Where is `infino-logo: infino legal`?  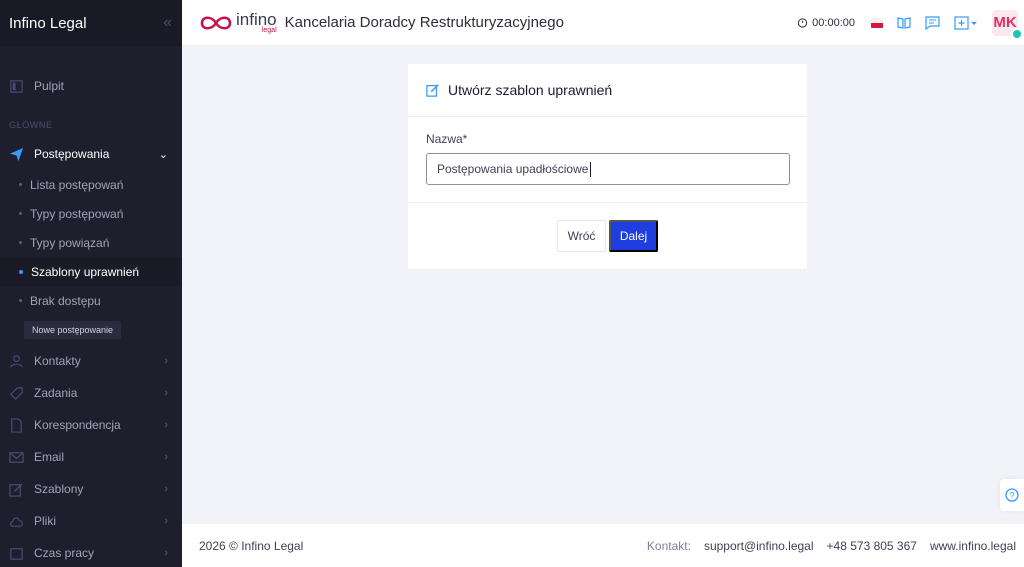
infino-logo: infino legal is located at coordinates (238, 22).